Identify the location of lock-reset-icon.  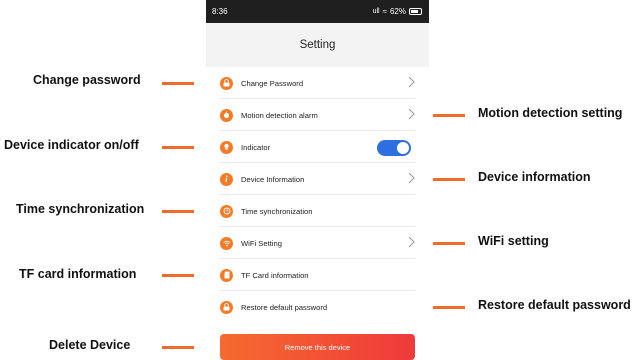
(226, 307).